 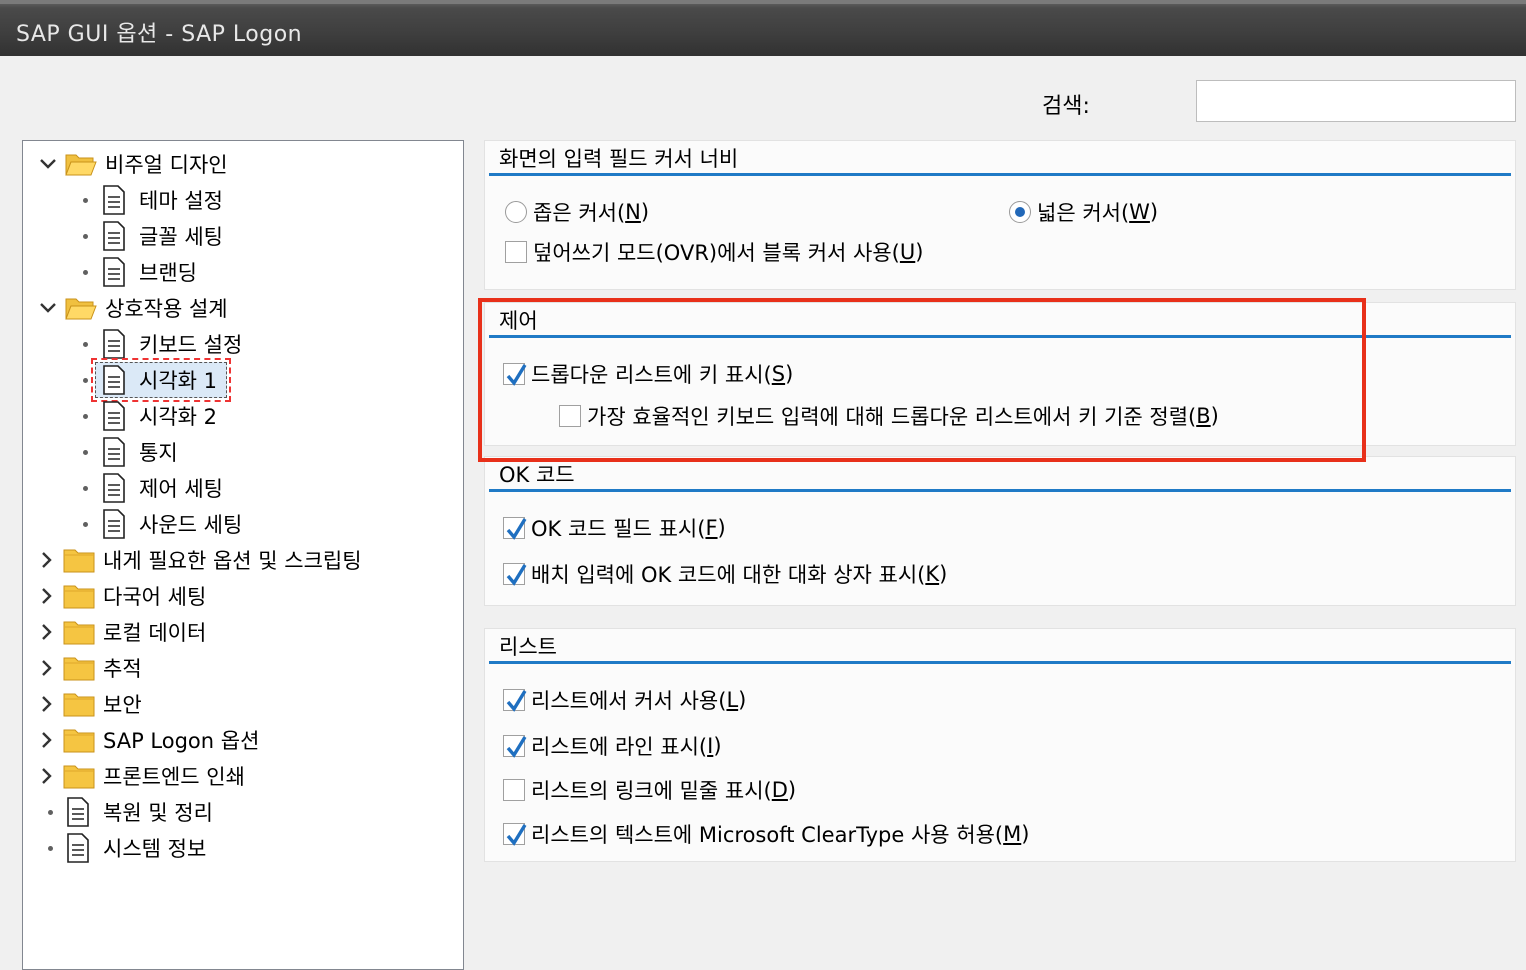 What do you see at coordinates (159, 416) in the screenshot?
I see `tree-item-visualization-2: 시각화 2` at bounding box center [159, 416].